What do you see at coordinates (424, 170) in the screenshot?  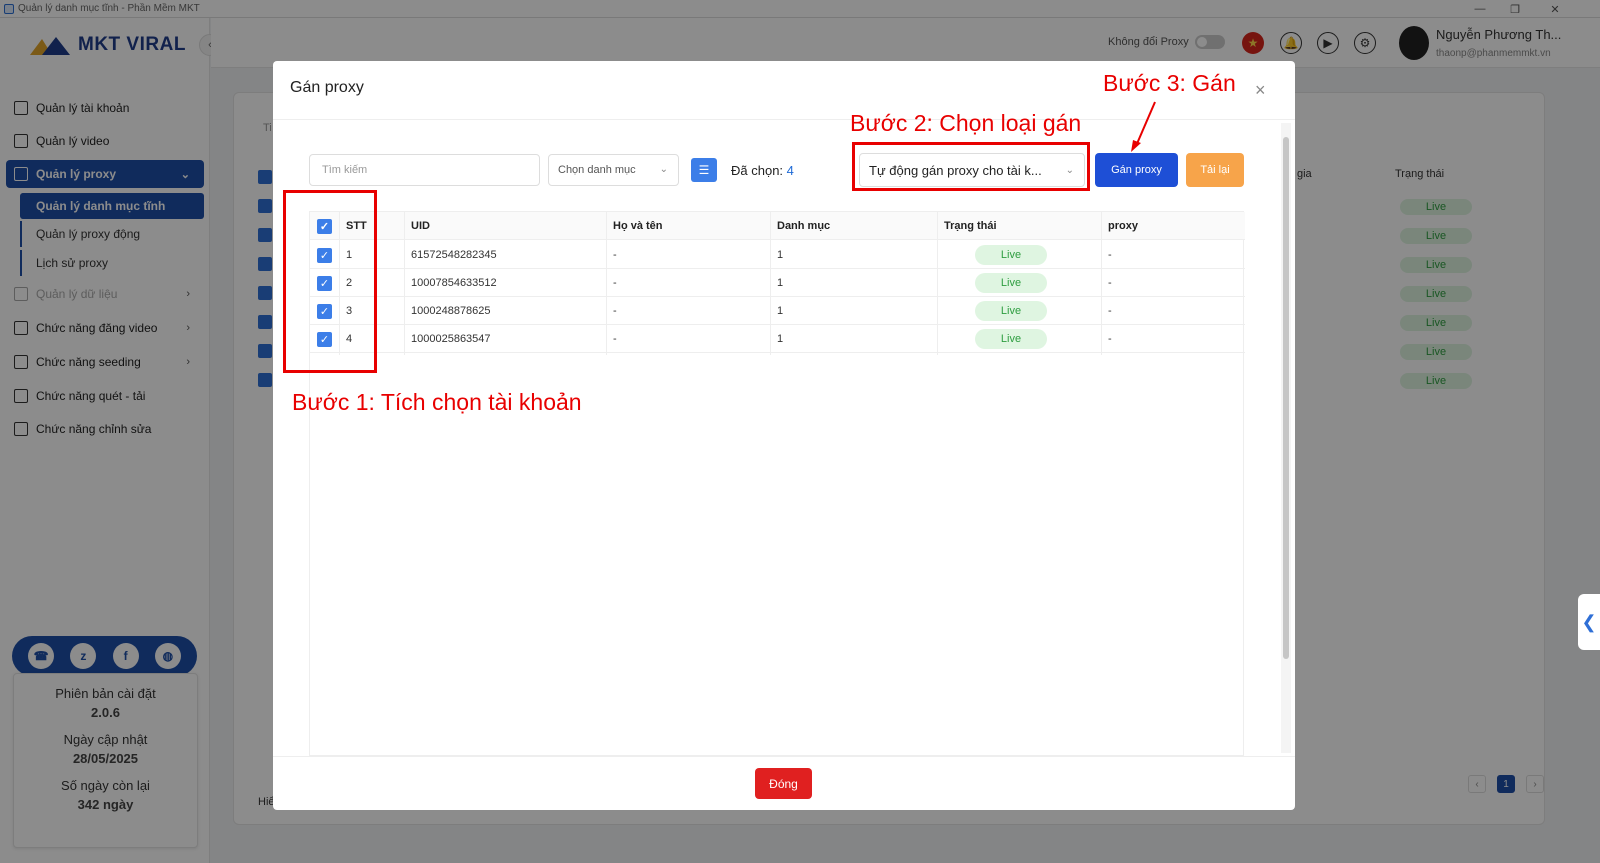 I see `search-input: Tìm kiếm` at bounding box center [424, 170].